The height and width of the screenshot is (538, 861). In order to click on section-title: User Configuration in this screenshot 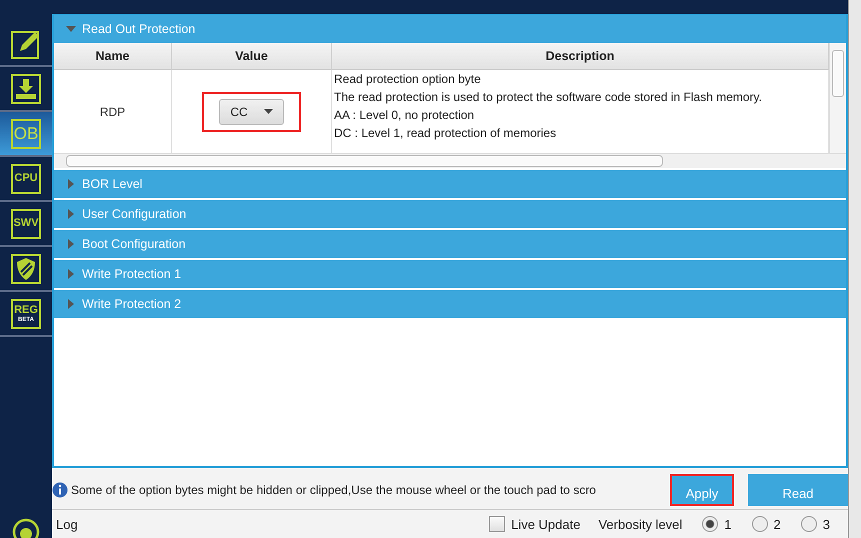, I will do `click(134, 214)`.